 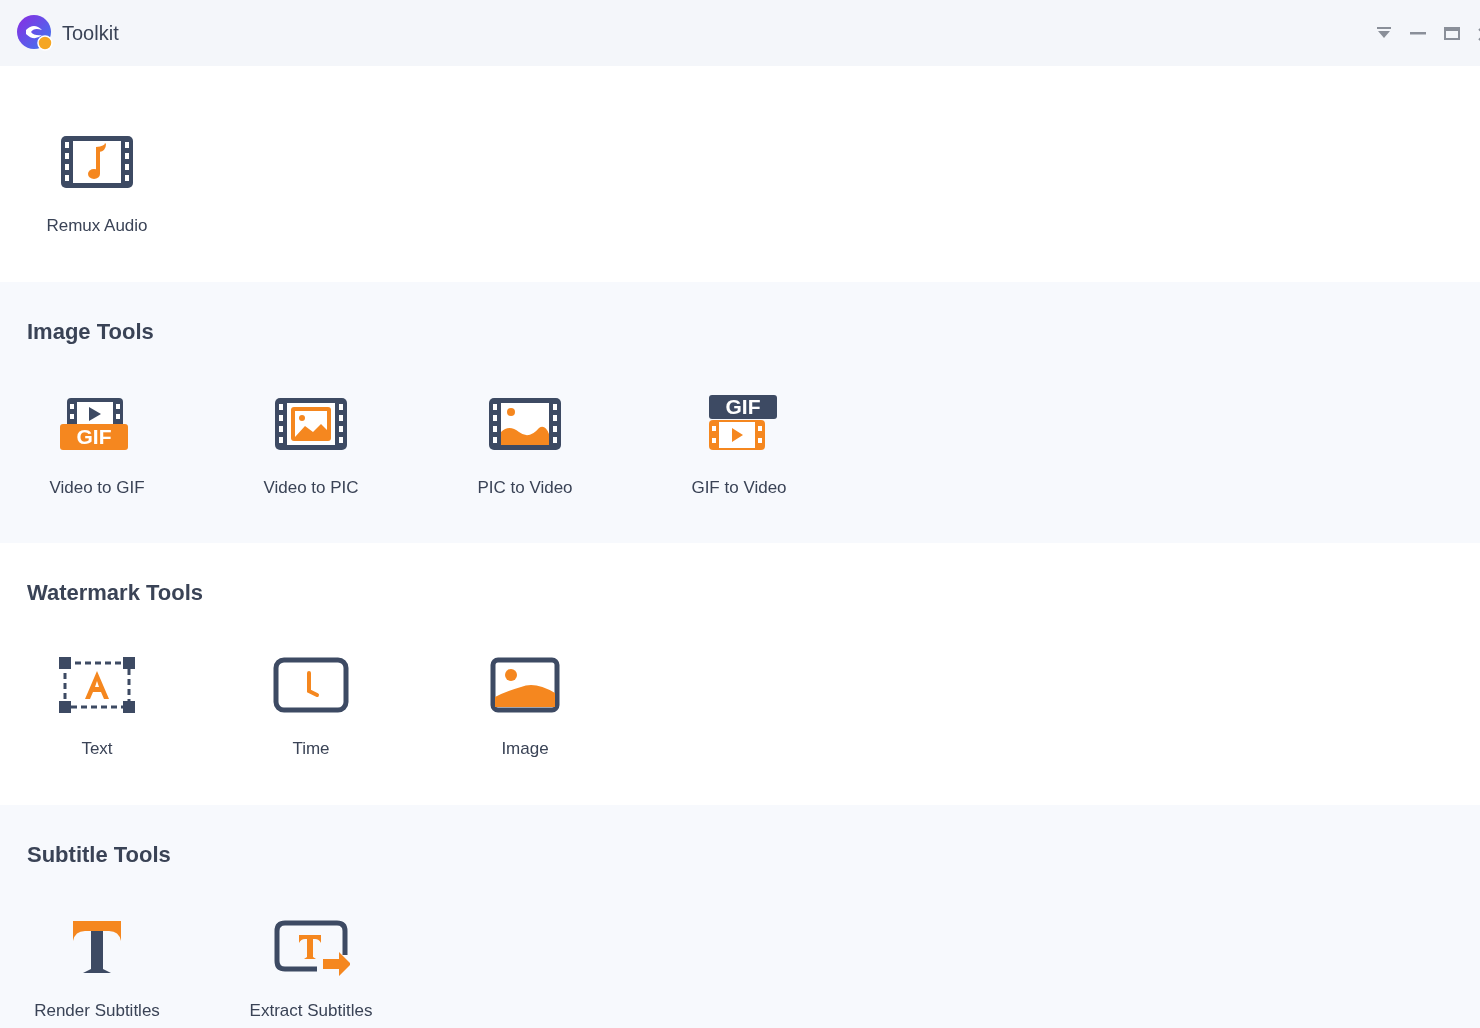 What do you see at coordinates (525, 424) in the screenshot?
I see `film-landscape-icon` at bounding box center [525, 424].